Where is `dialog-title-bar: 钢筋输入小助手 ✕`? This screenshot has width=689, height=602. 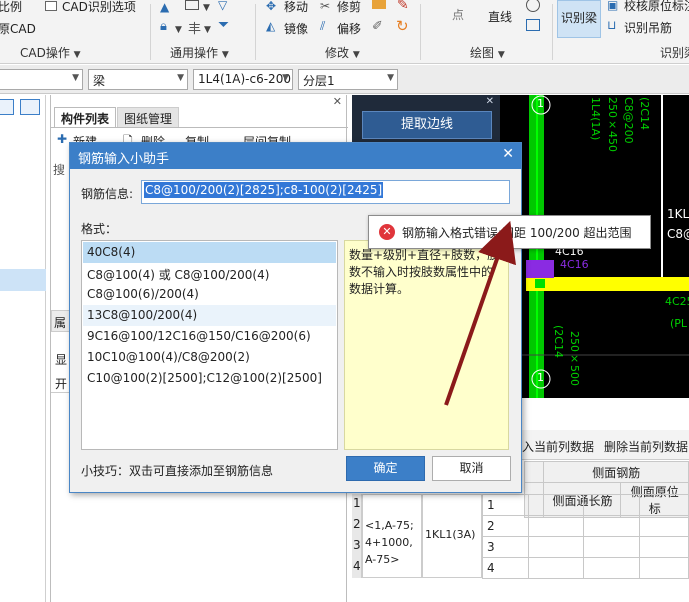
dialog-title-bar: 钢筋输入小助手 ✕ is located at coordinates (295, 156).